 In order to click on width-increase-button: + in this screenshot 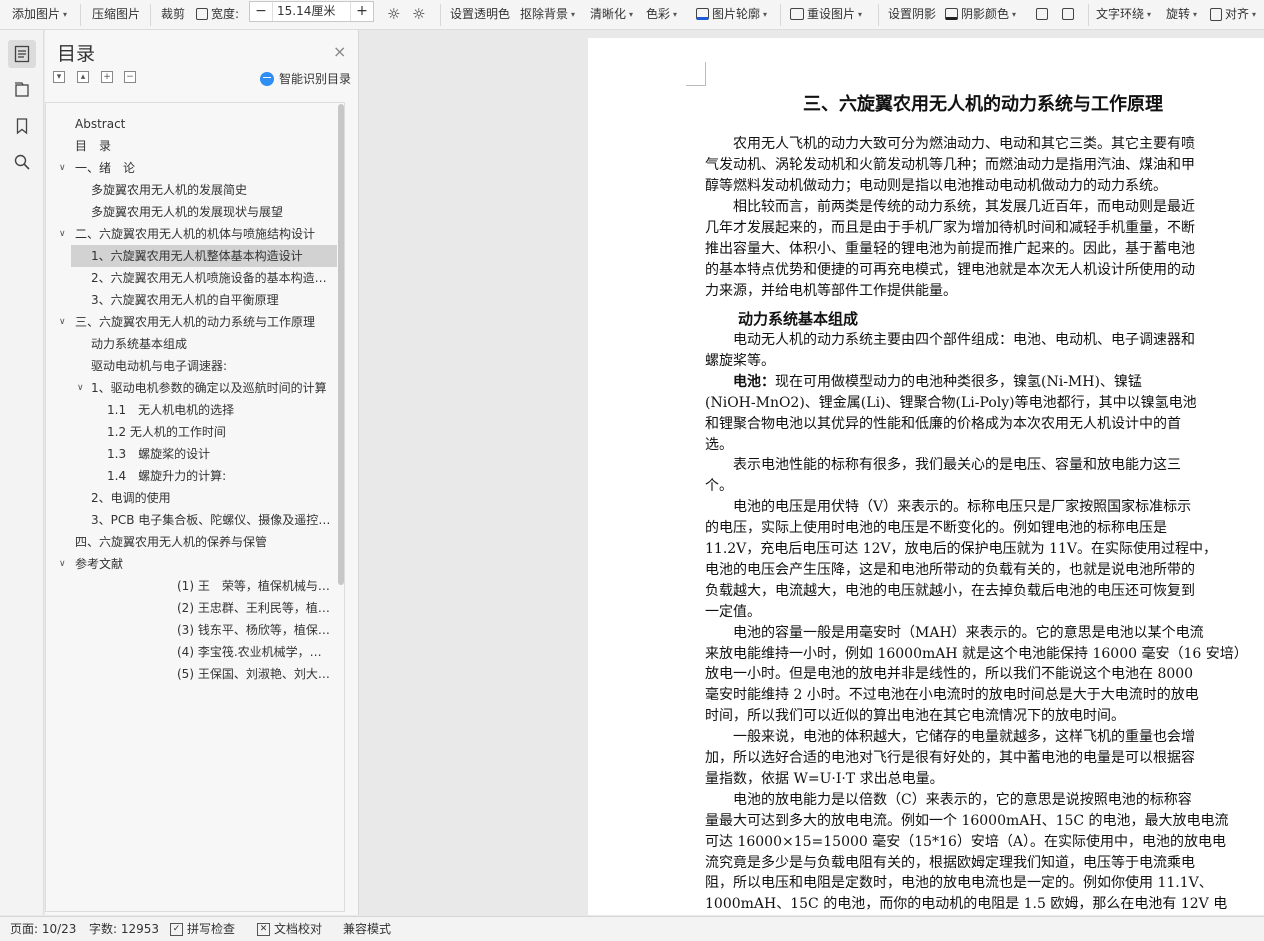, I will do `click(362, 11)`.